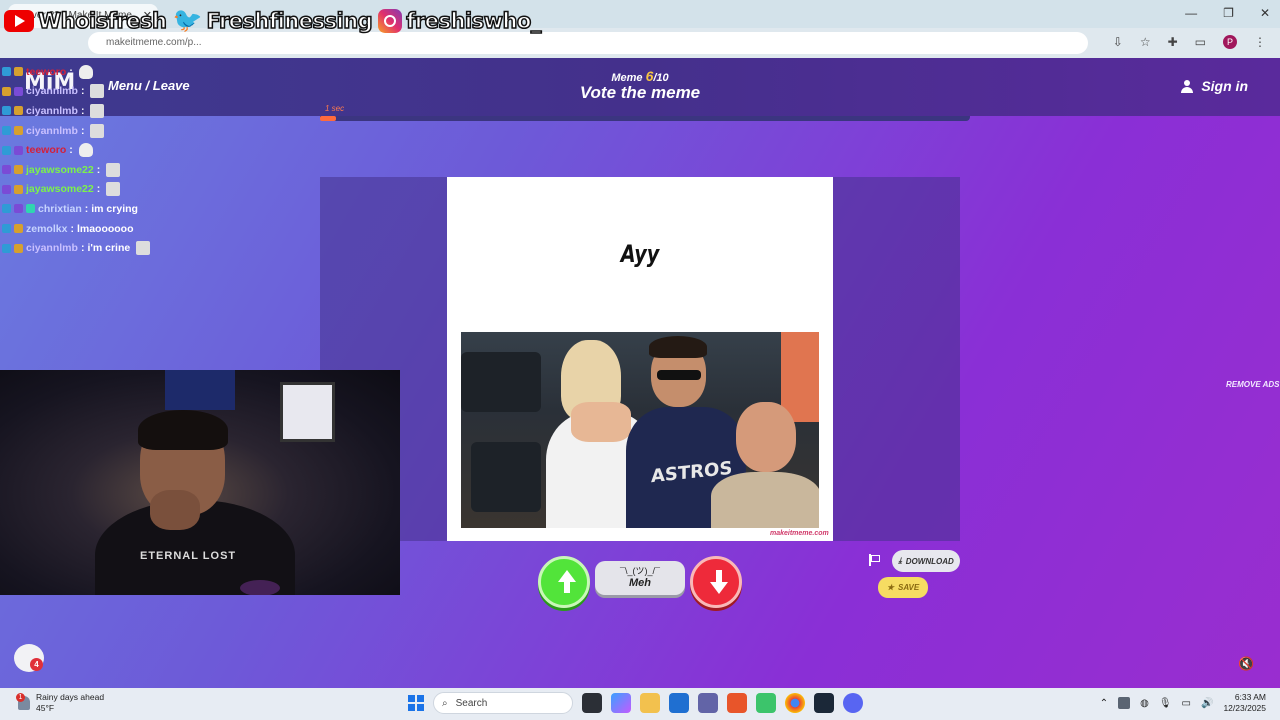 This screenshot has height=720, width=1280. I want to click on file-explorer-icon, so click(650, 703).